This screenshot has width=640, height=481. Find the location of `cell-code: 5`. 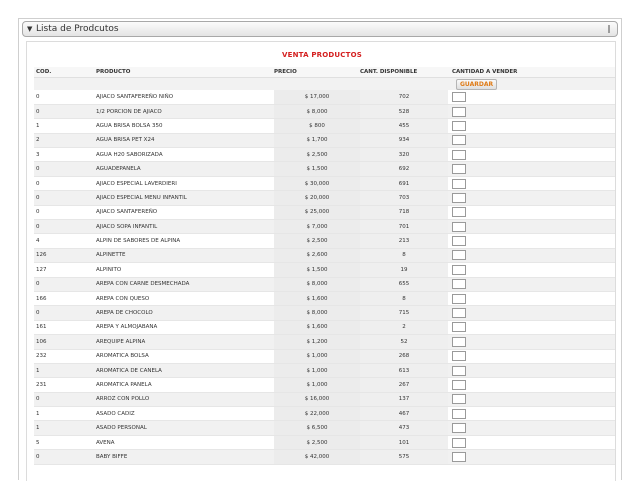

cell-code: 5 is located at coordinates (64, 443).